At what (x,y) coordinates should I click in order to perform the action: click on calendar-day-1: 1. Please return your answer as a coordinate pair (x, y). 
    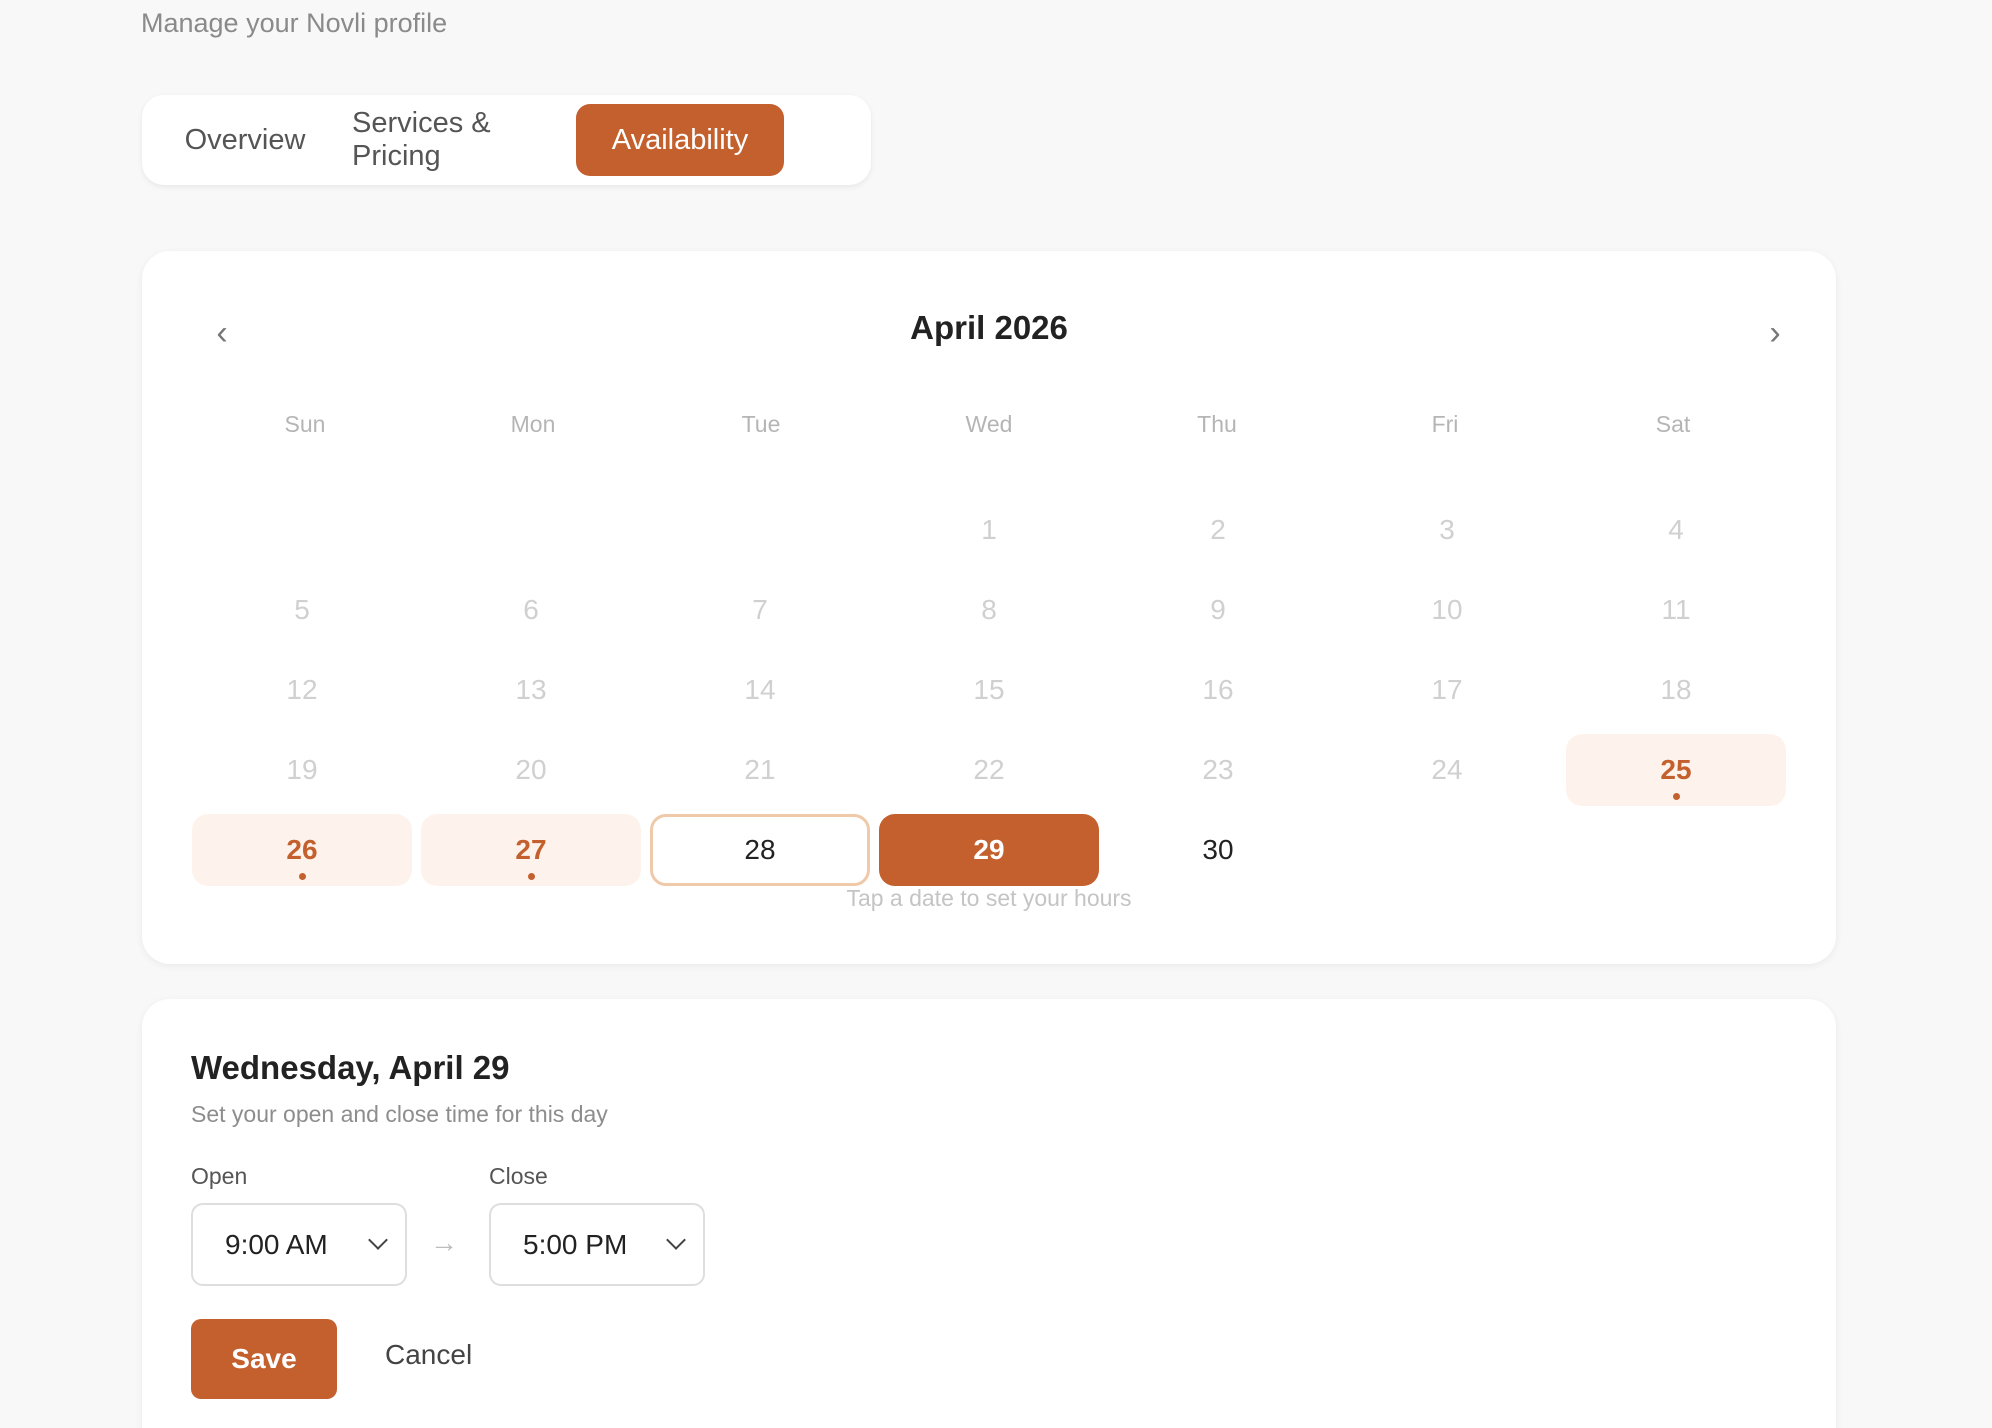
    Looking at the image, I should click on (989, 529).